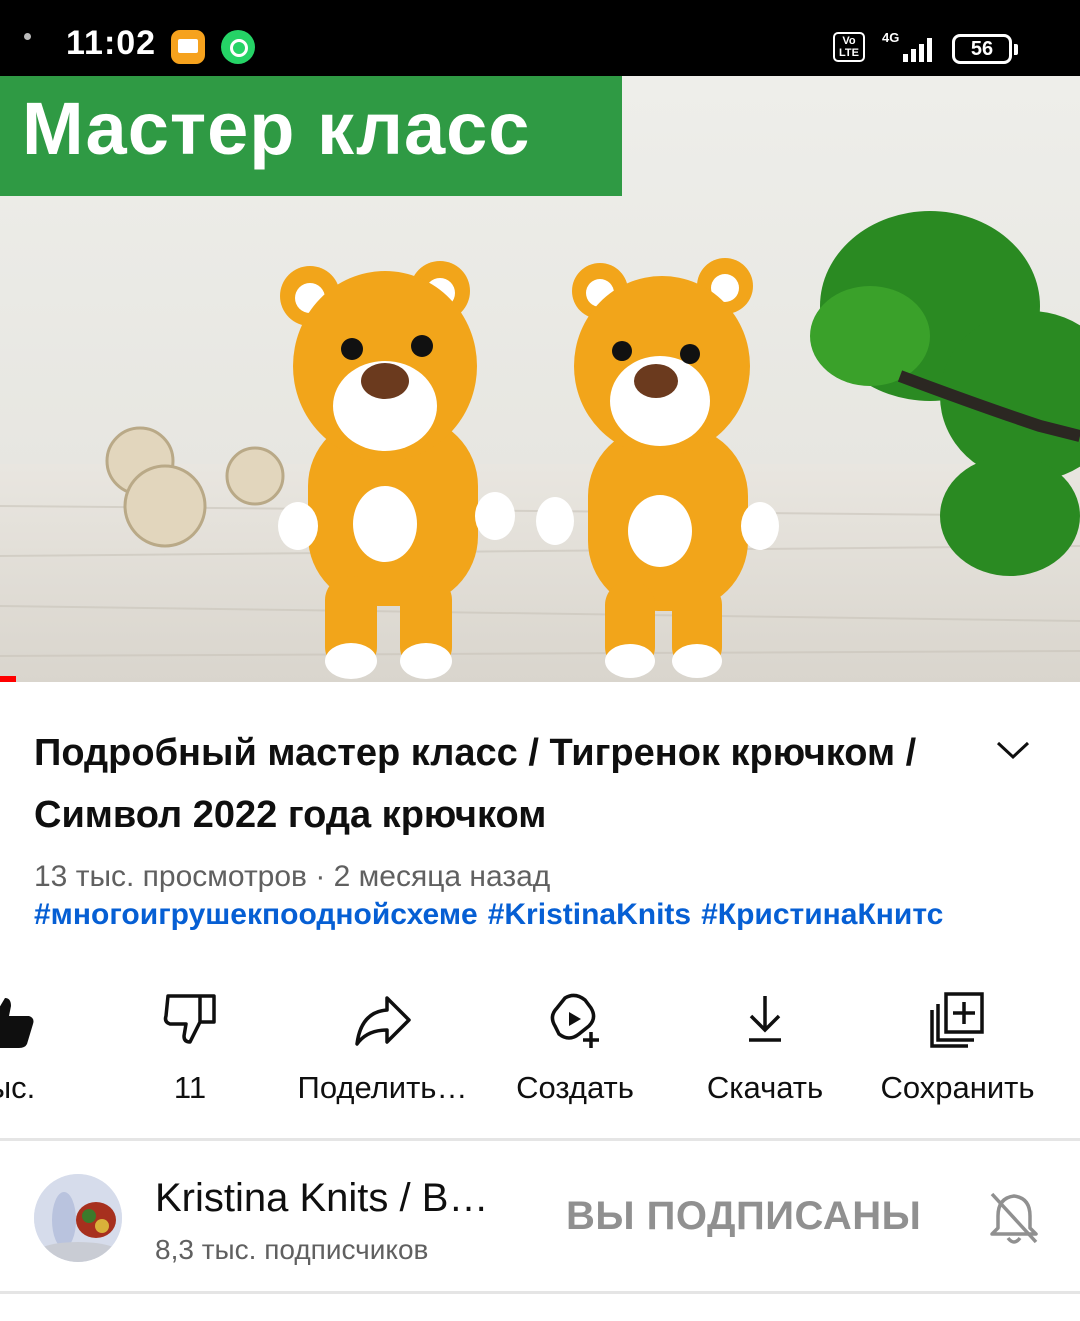 The image size is (1080, 1321). I want to click on battery-icon: 56, so click(985, 49).